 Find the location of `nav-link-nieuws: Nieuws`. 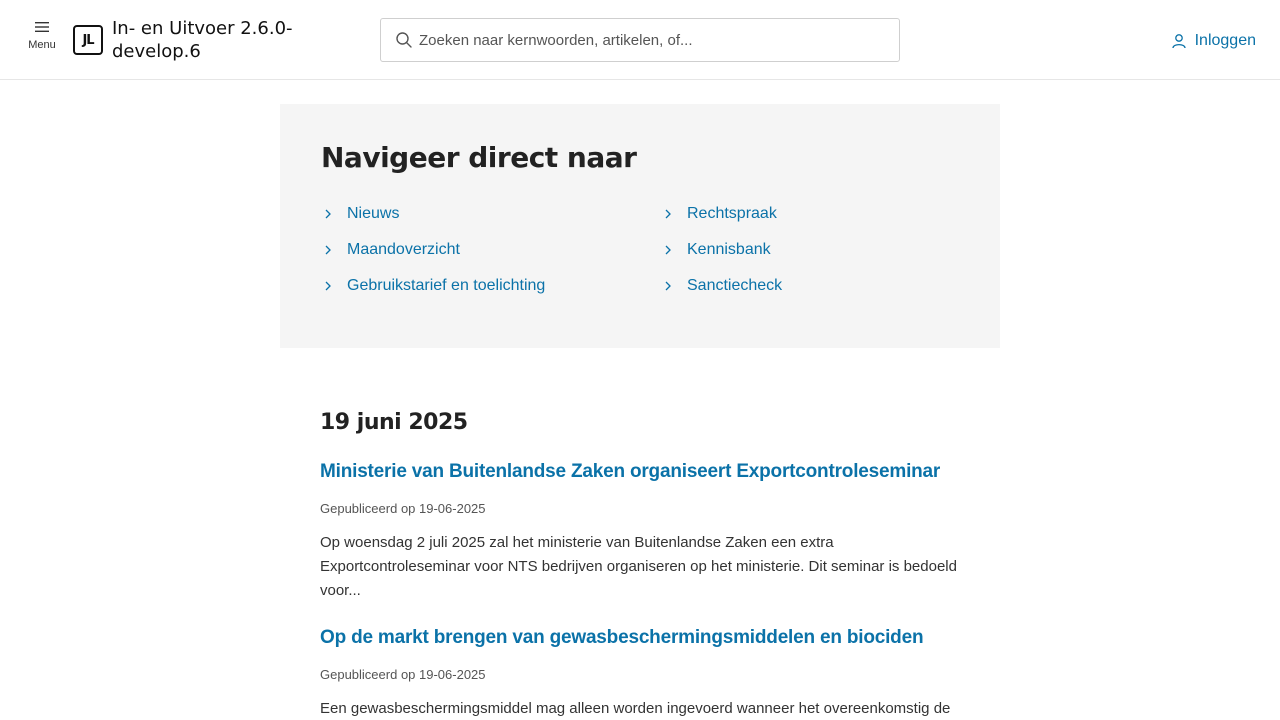

nav-link-nieuws: Nieuws is located at coordinates (361, 214).